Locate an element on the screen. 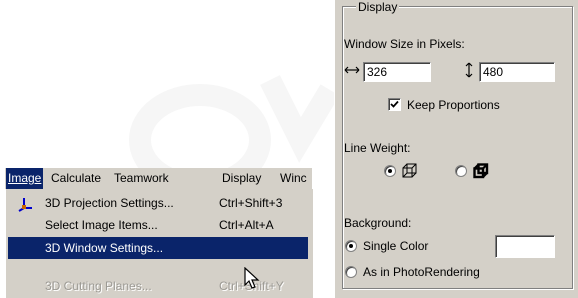 The width and height of the screenshot is (578, 298). line-weight-label: Line Weight: is located at coordinates (377, 148).